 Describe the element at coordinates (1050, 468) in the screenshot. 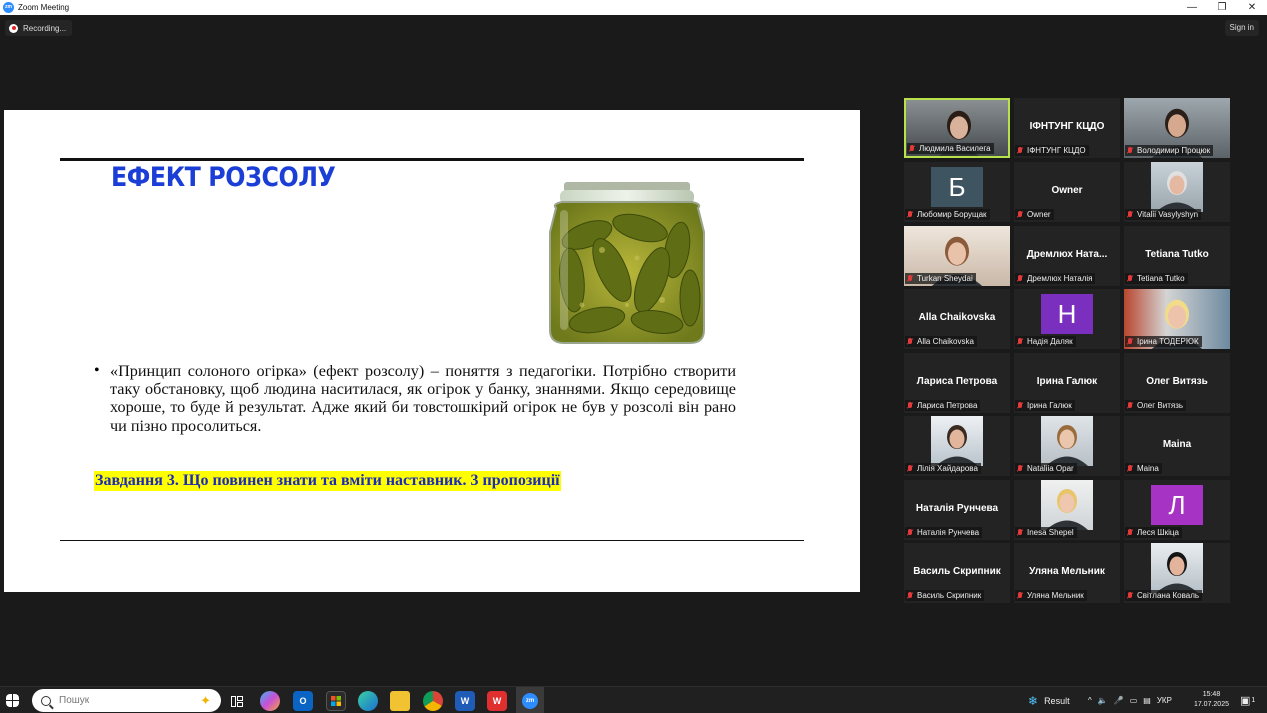

I see `participant-name: Nataliia Opar` at that location.